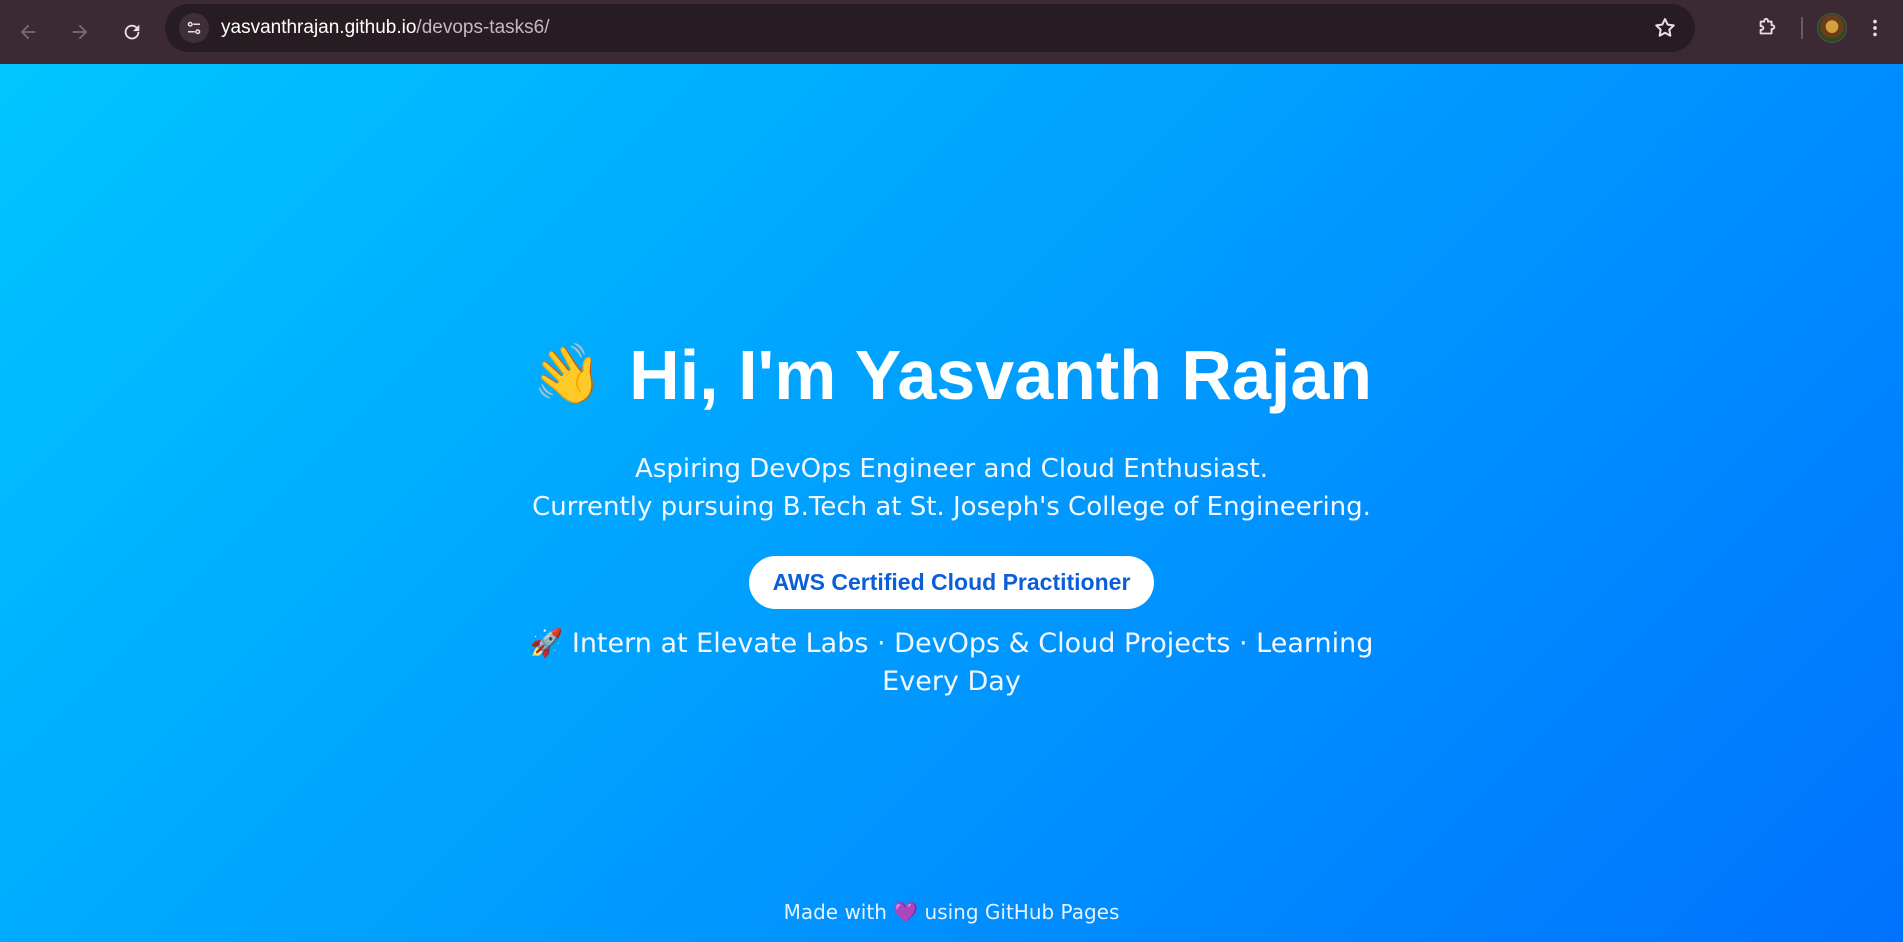 The height and width of the screenshot is (942, 1903). Describe the element at coordinates (483, 27) in the screenshot. I see `url-path: /devops-tasks6/` at that location.